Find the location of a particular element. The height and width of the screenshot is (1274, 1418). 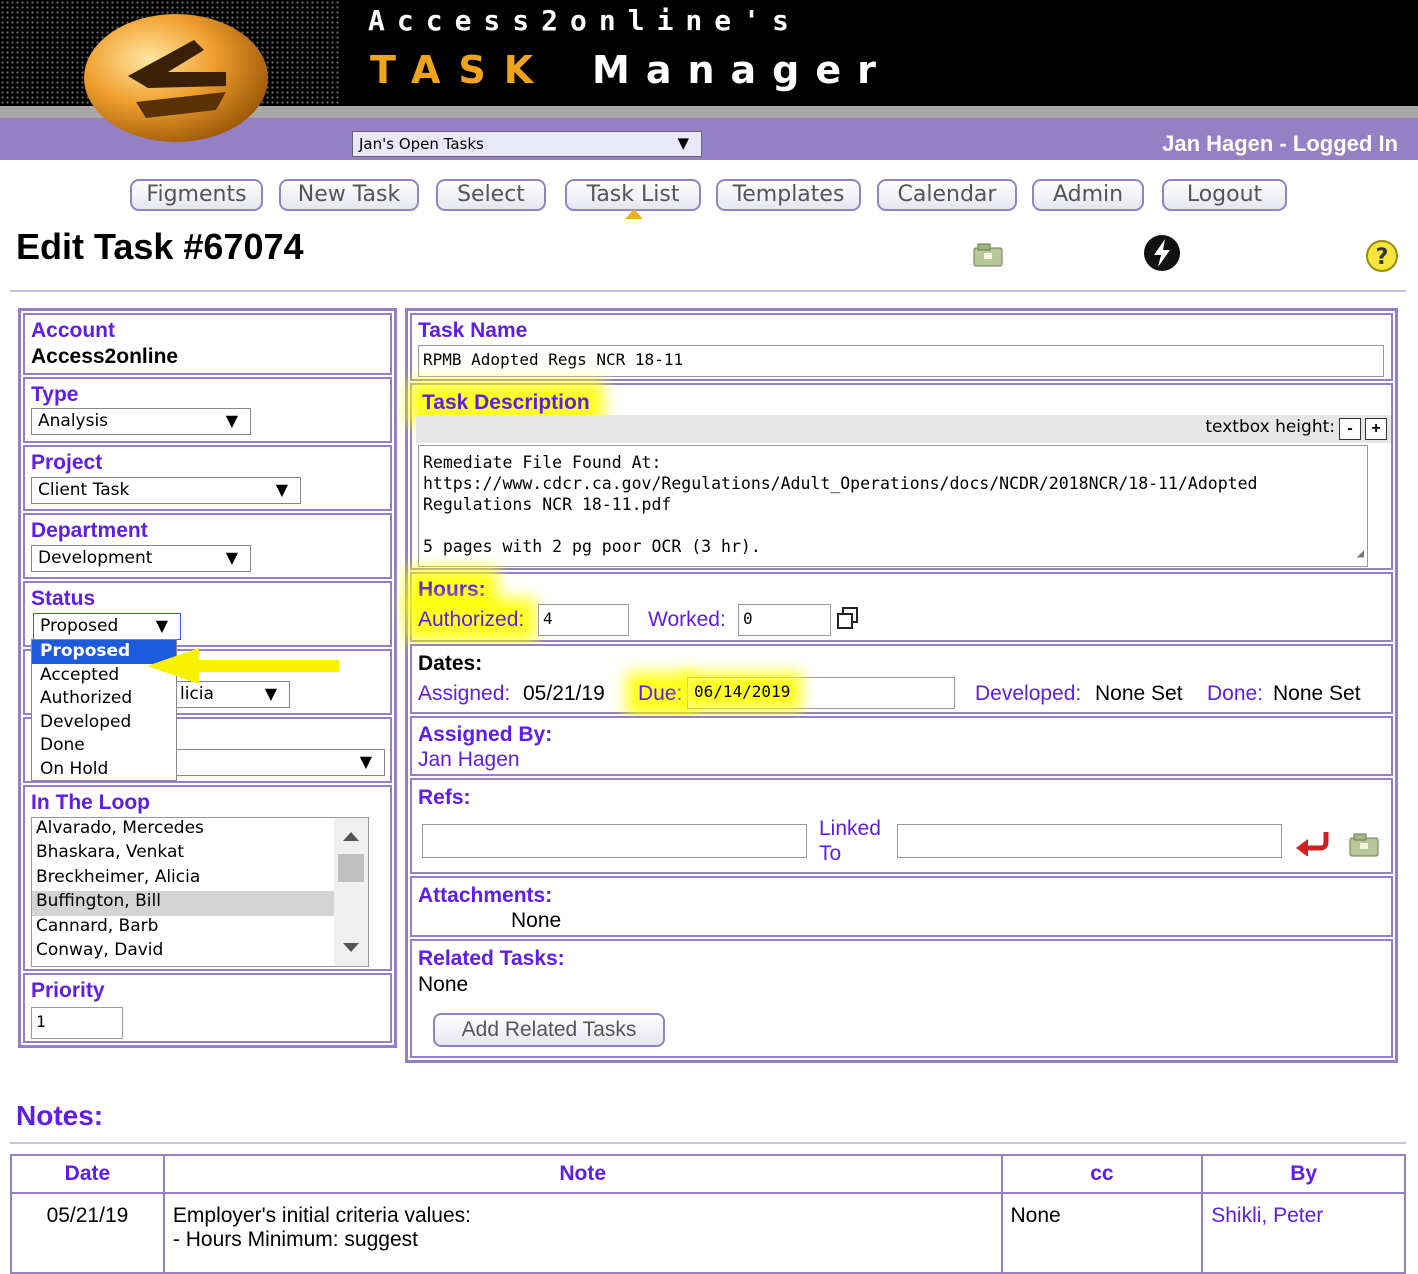

attachments-value: None is located at coordinates (536, 920).